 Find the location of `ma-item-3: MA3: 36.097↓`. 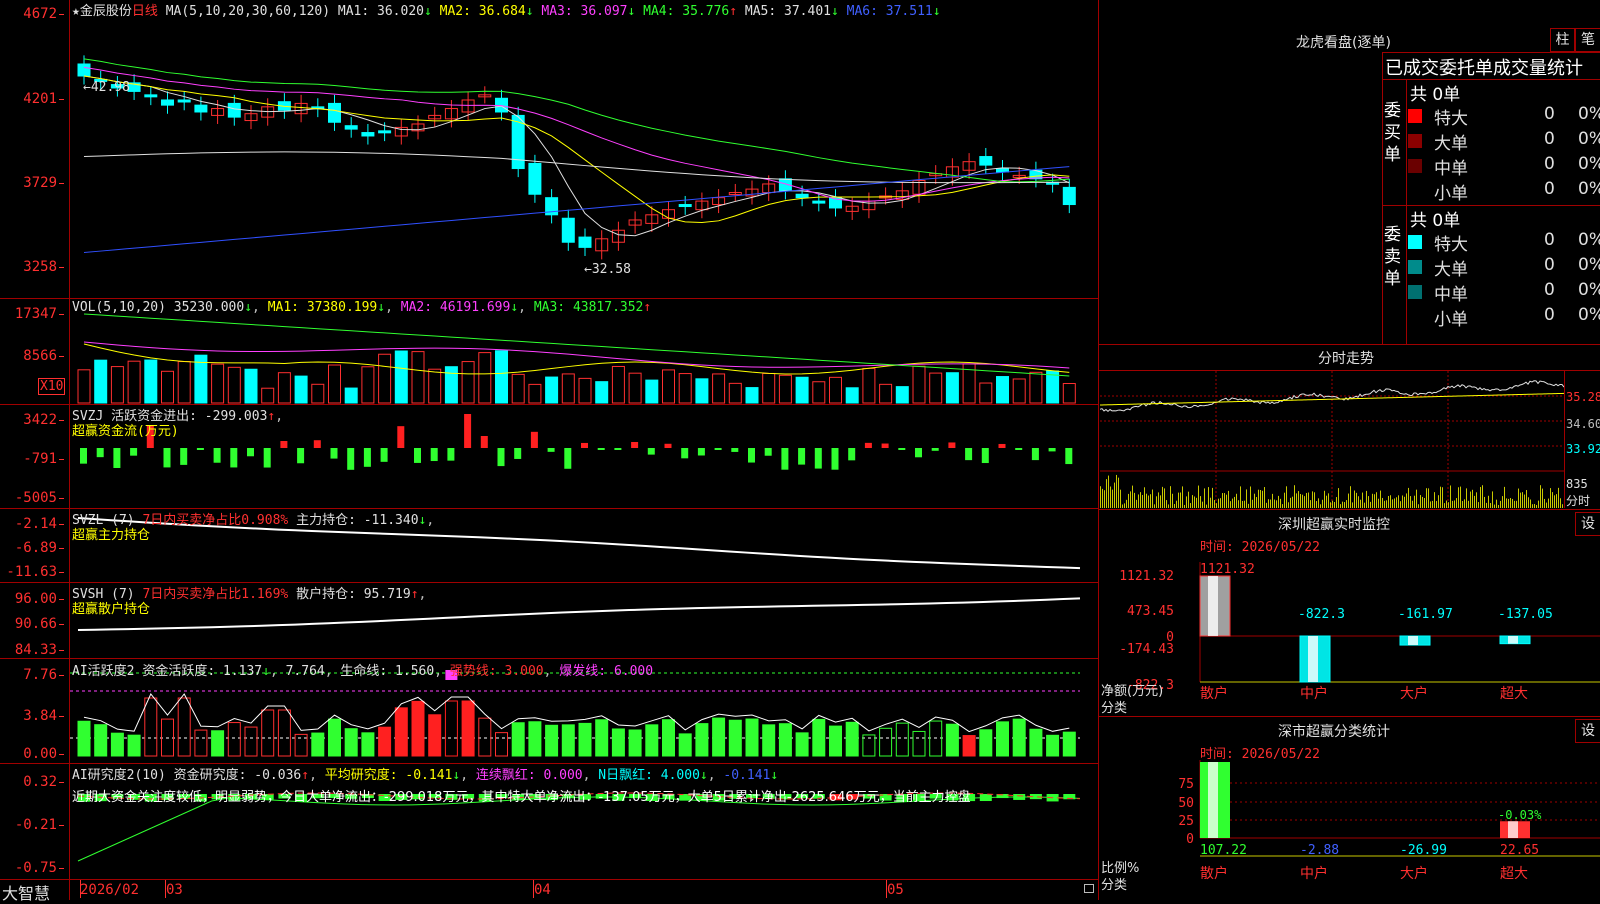

ma-item-3: MA3: 36.097↓ is located at coordinates (588, 11).